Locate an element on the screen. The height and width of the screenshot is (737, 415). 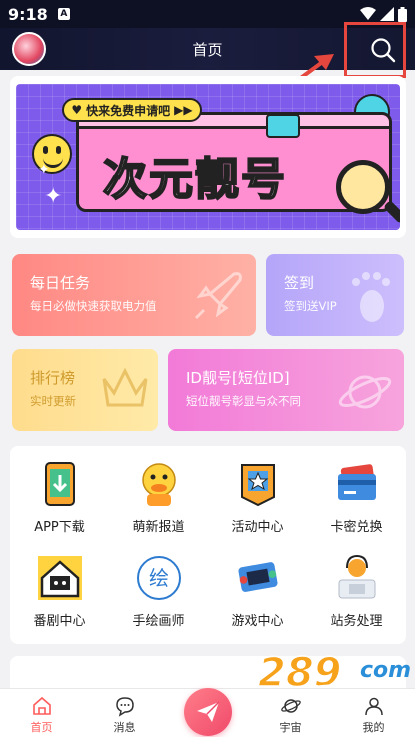
nav-mine-label: 我的 is located at coordinates (373, 727).